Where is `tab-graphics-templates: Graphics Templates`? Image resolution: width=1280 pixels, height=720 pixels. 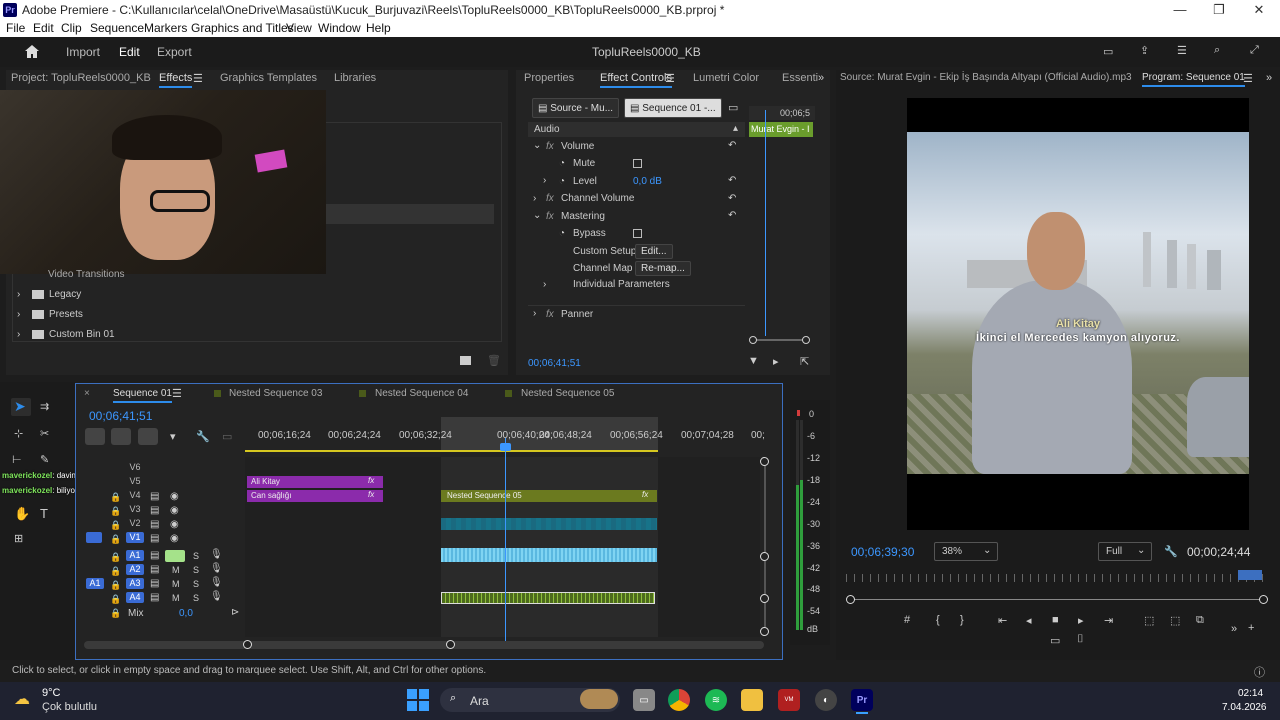
tab-graphics-templates: Graphics Templates is located at coordinates (268, 78).